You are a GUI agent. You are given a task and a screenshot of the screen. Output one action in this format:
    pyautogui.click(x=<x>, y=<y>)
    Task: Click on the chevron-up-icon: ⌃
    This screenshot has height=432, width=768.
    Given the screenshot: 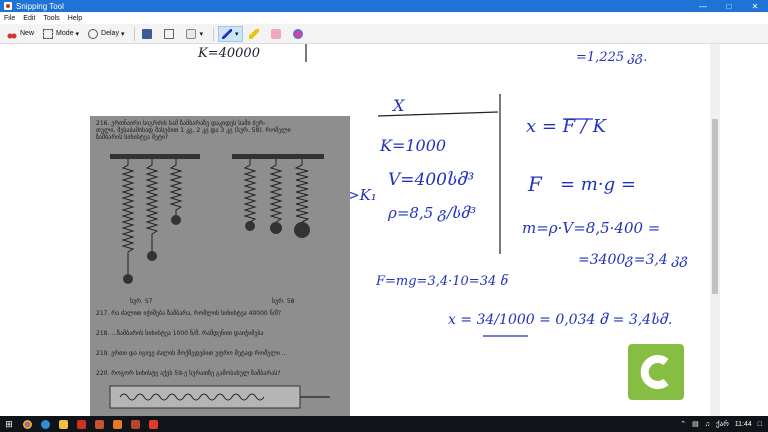 What is the action you would take?
    pyautogui.click(x=683, y=424)
    